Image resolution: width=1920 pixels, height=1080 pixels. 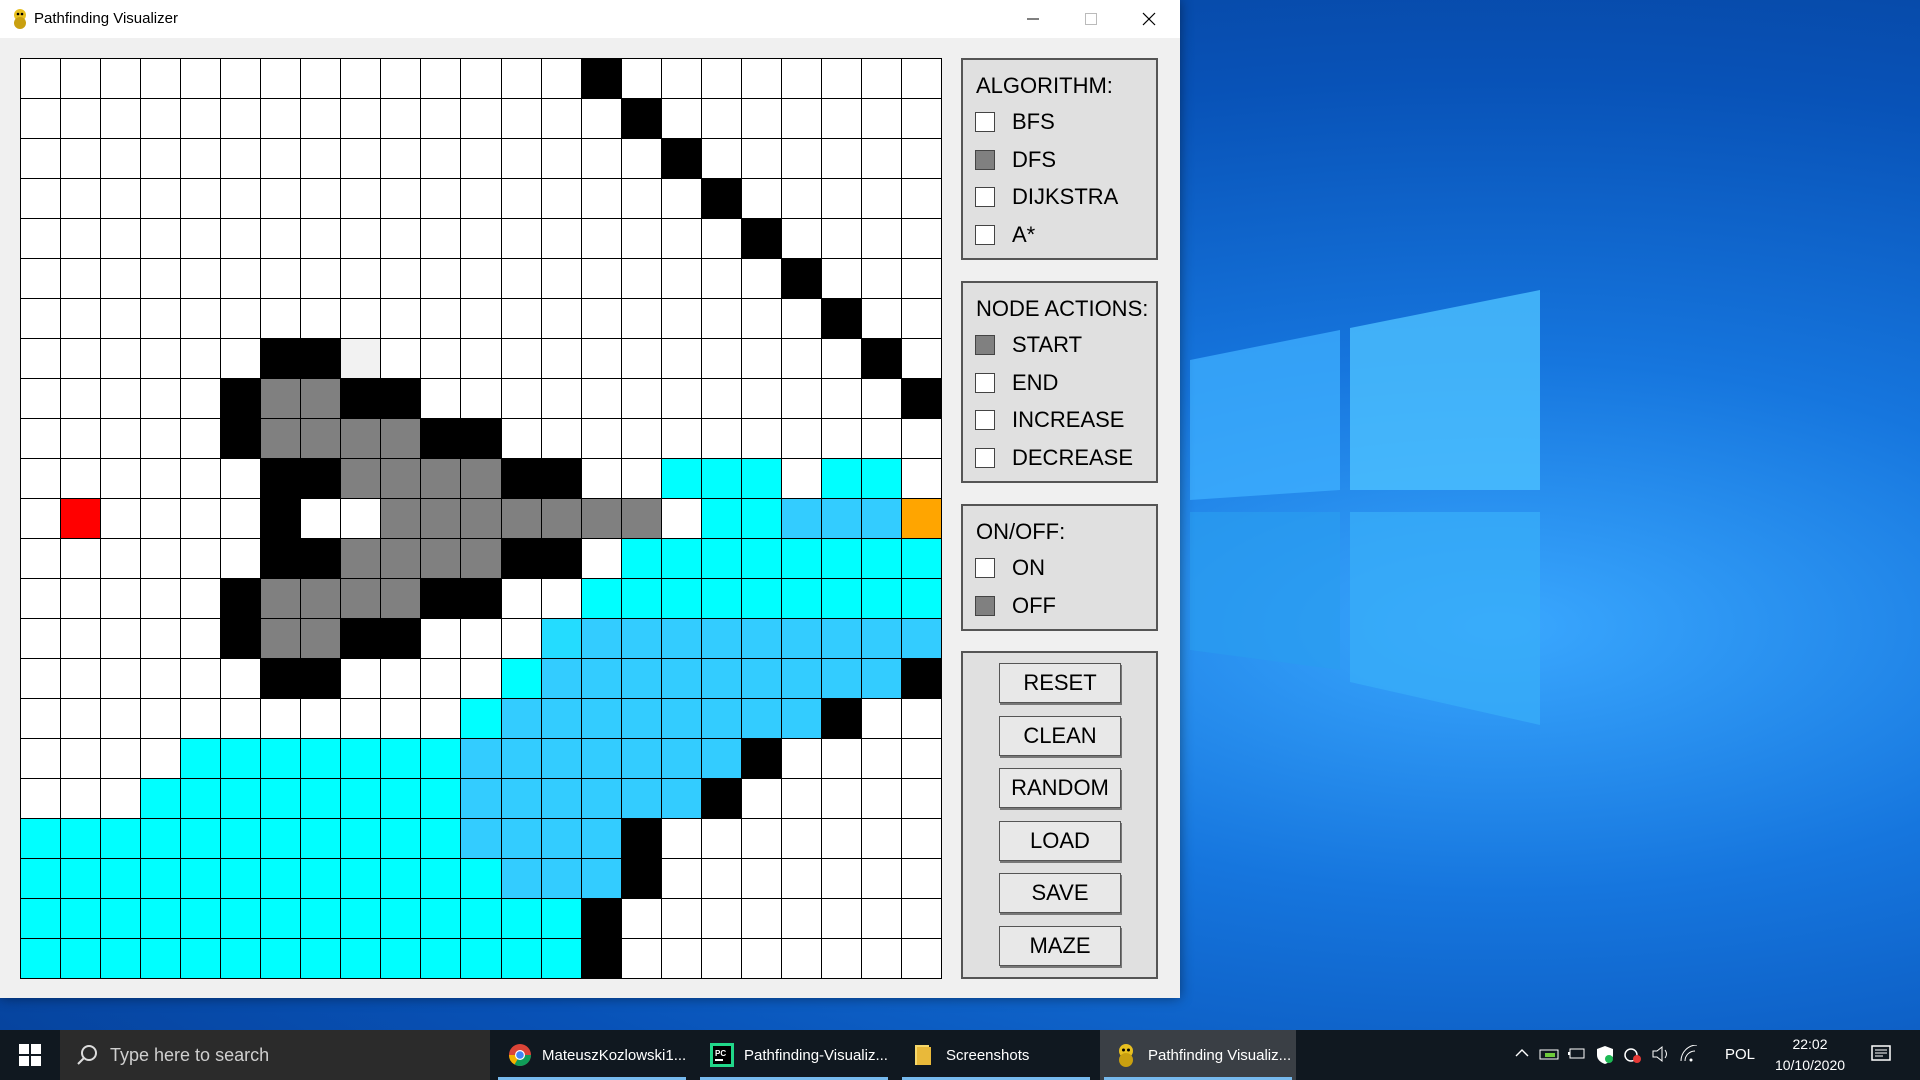 What do you see at coordinates (1010, 568) in the screenshot?
I see `onoff-option-on: ON` at bounding box center [1010, 568].